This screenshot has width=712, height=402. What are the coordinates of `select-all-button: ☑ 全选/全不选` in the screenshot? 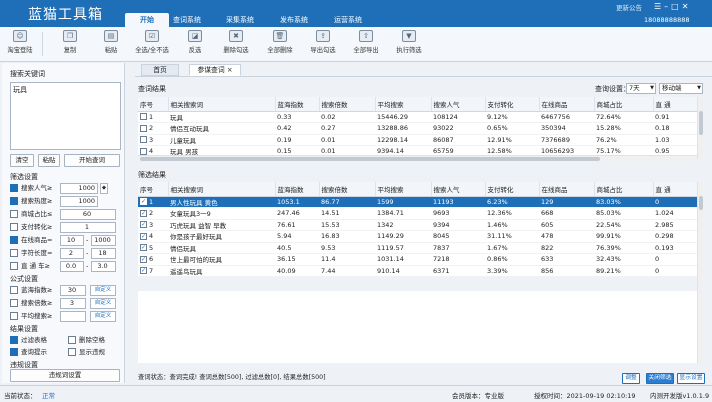 It's located at (152, 45).